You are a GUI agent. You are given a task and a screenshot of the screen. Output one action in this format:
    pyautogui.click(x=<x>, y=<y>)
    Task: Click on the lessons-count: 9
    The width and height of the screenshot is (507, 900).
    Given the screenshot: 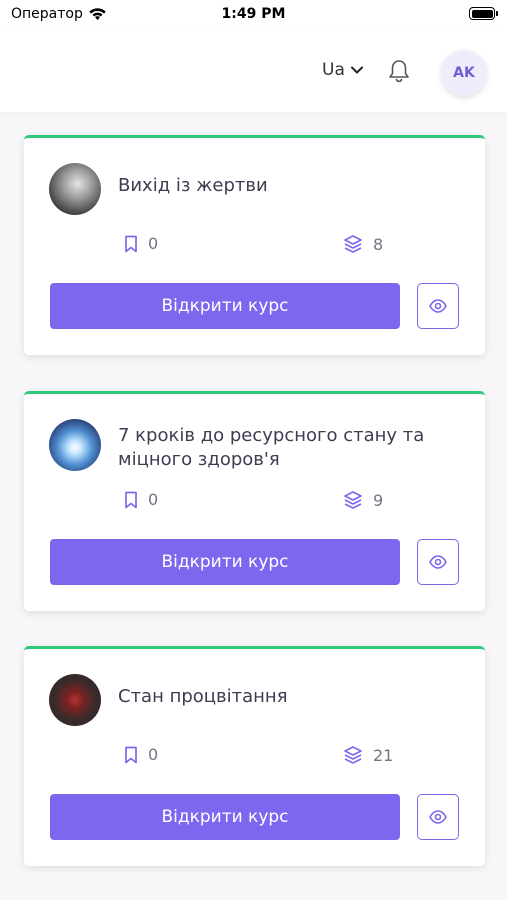 What is the action you would take?
    pyautogui.click(x=363, y=500)
    